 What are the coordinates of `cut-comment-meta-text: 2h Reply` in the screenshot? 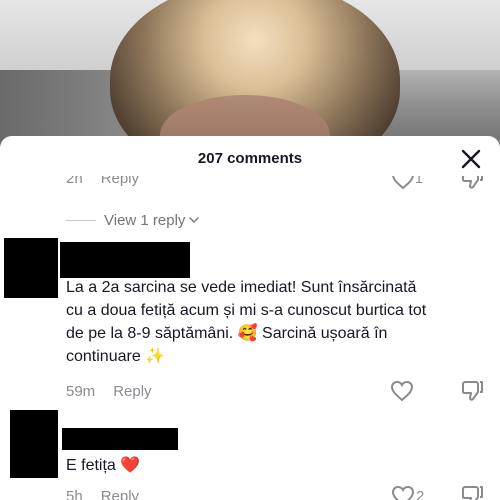 It's located at (102, 181).